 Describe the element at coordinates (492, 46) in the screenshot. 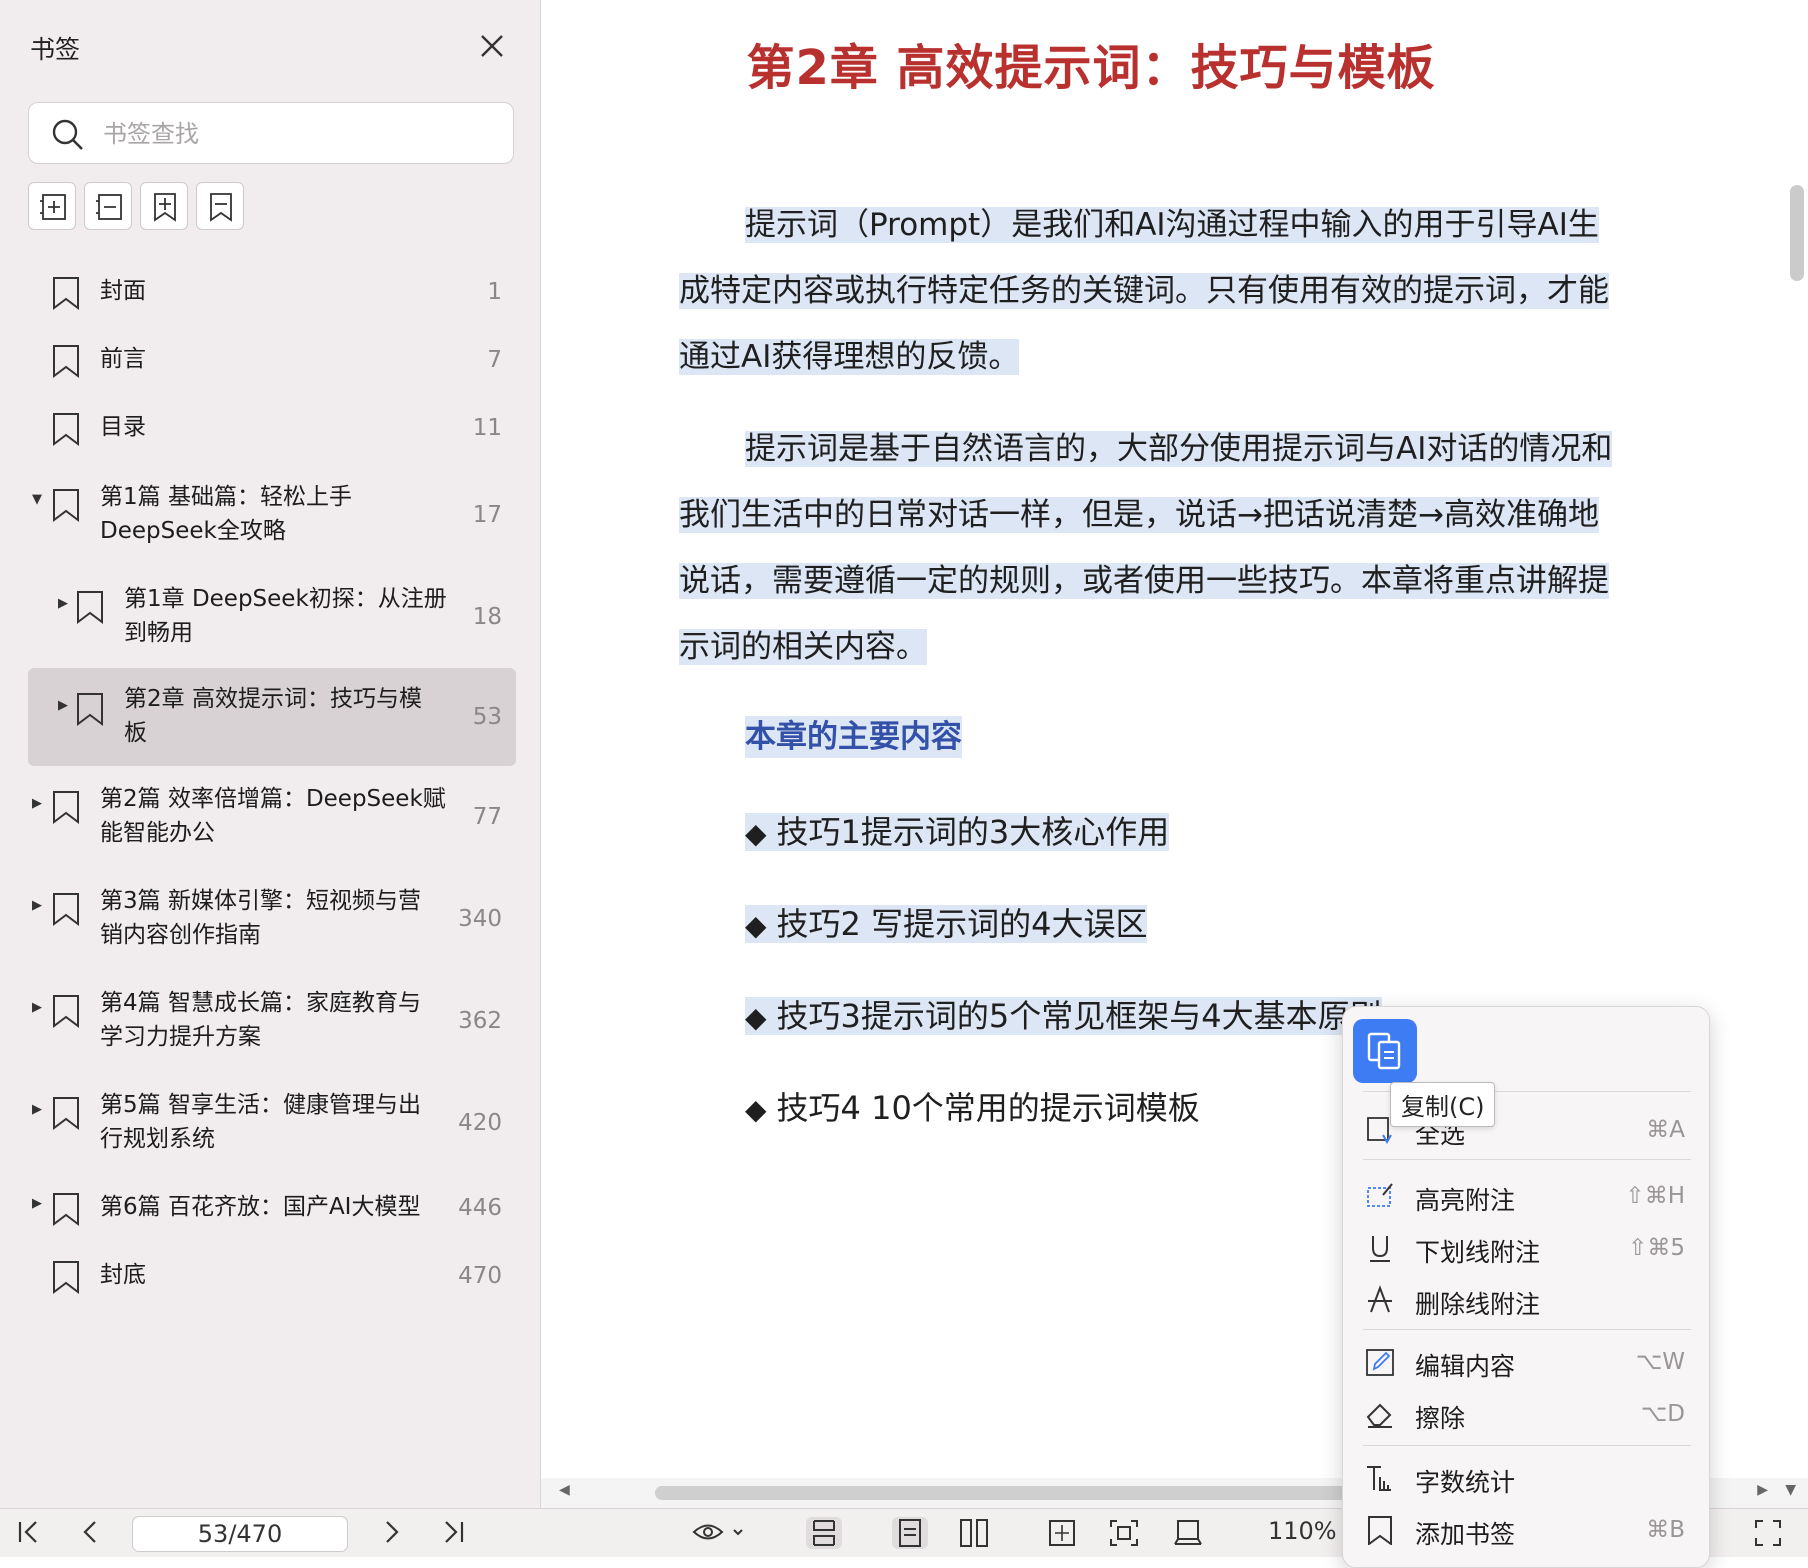

I see `close-icon` at that location.